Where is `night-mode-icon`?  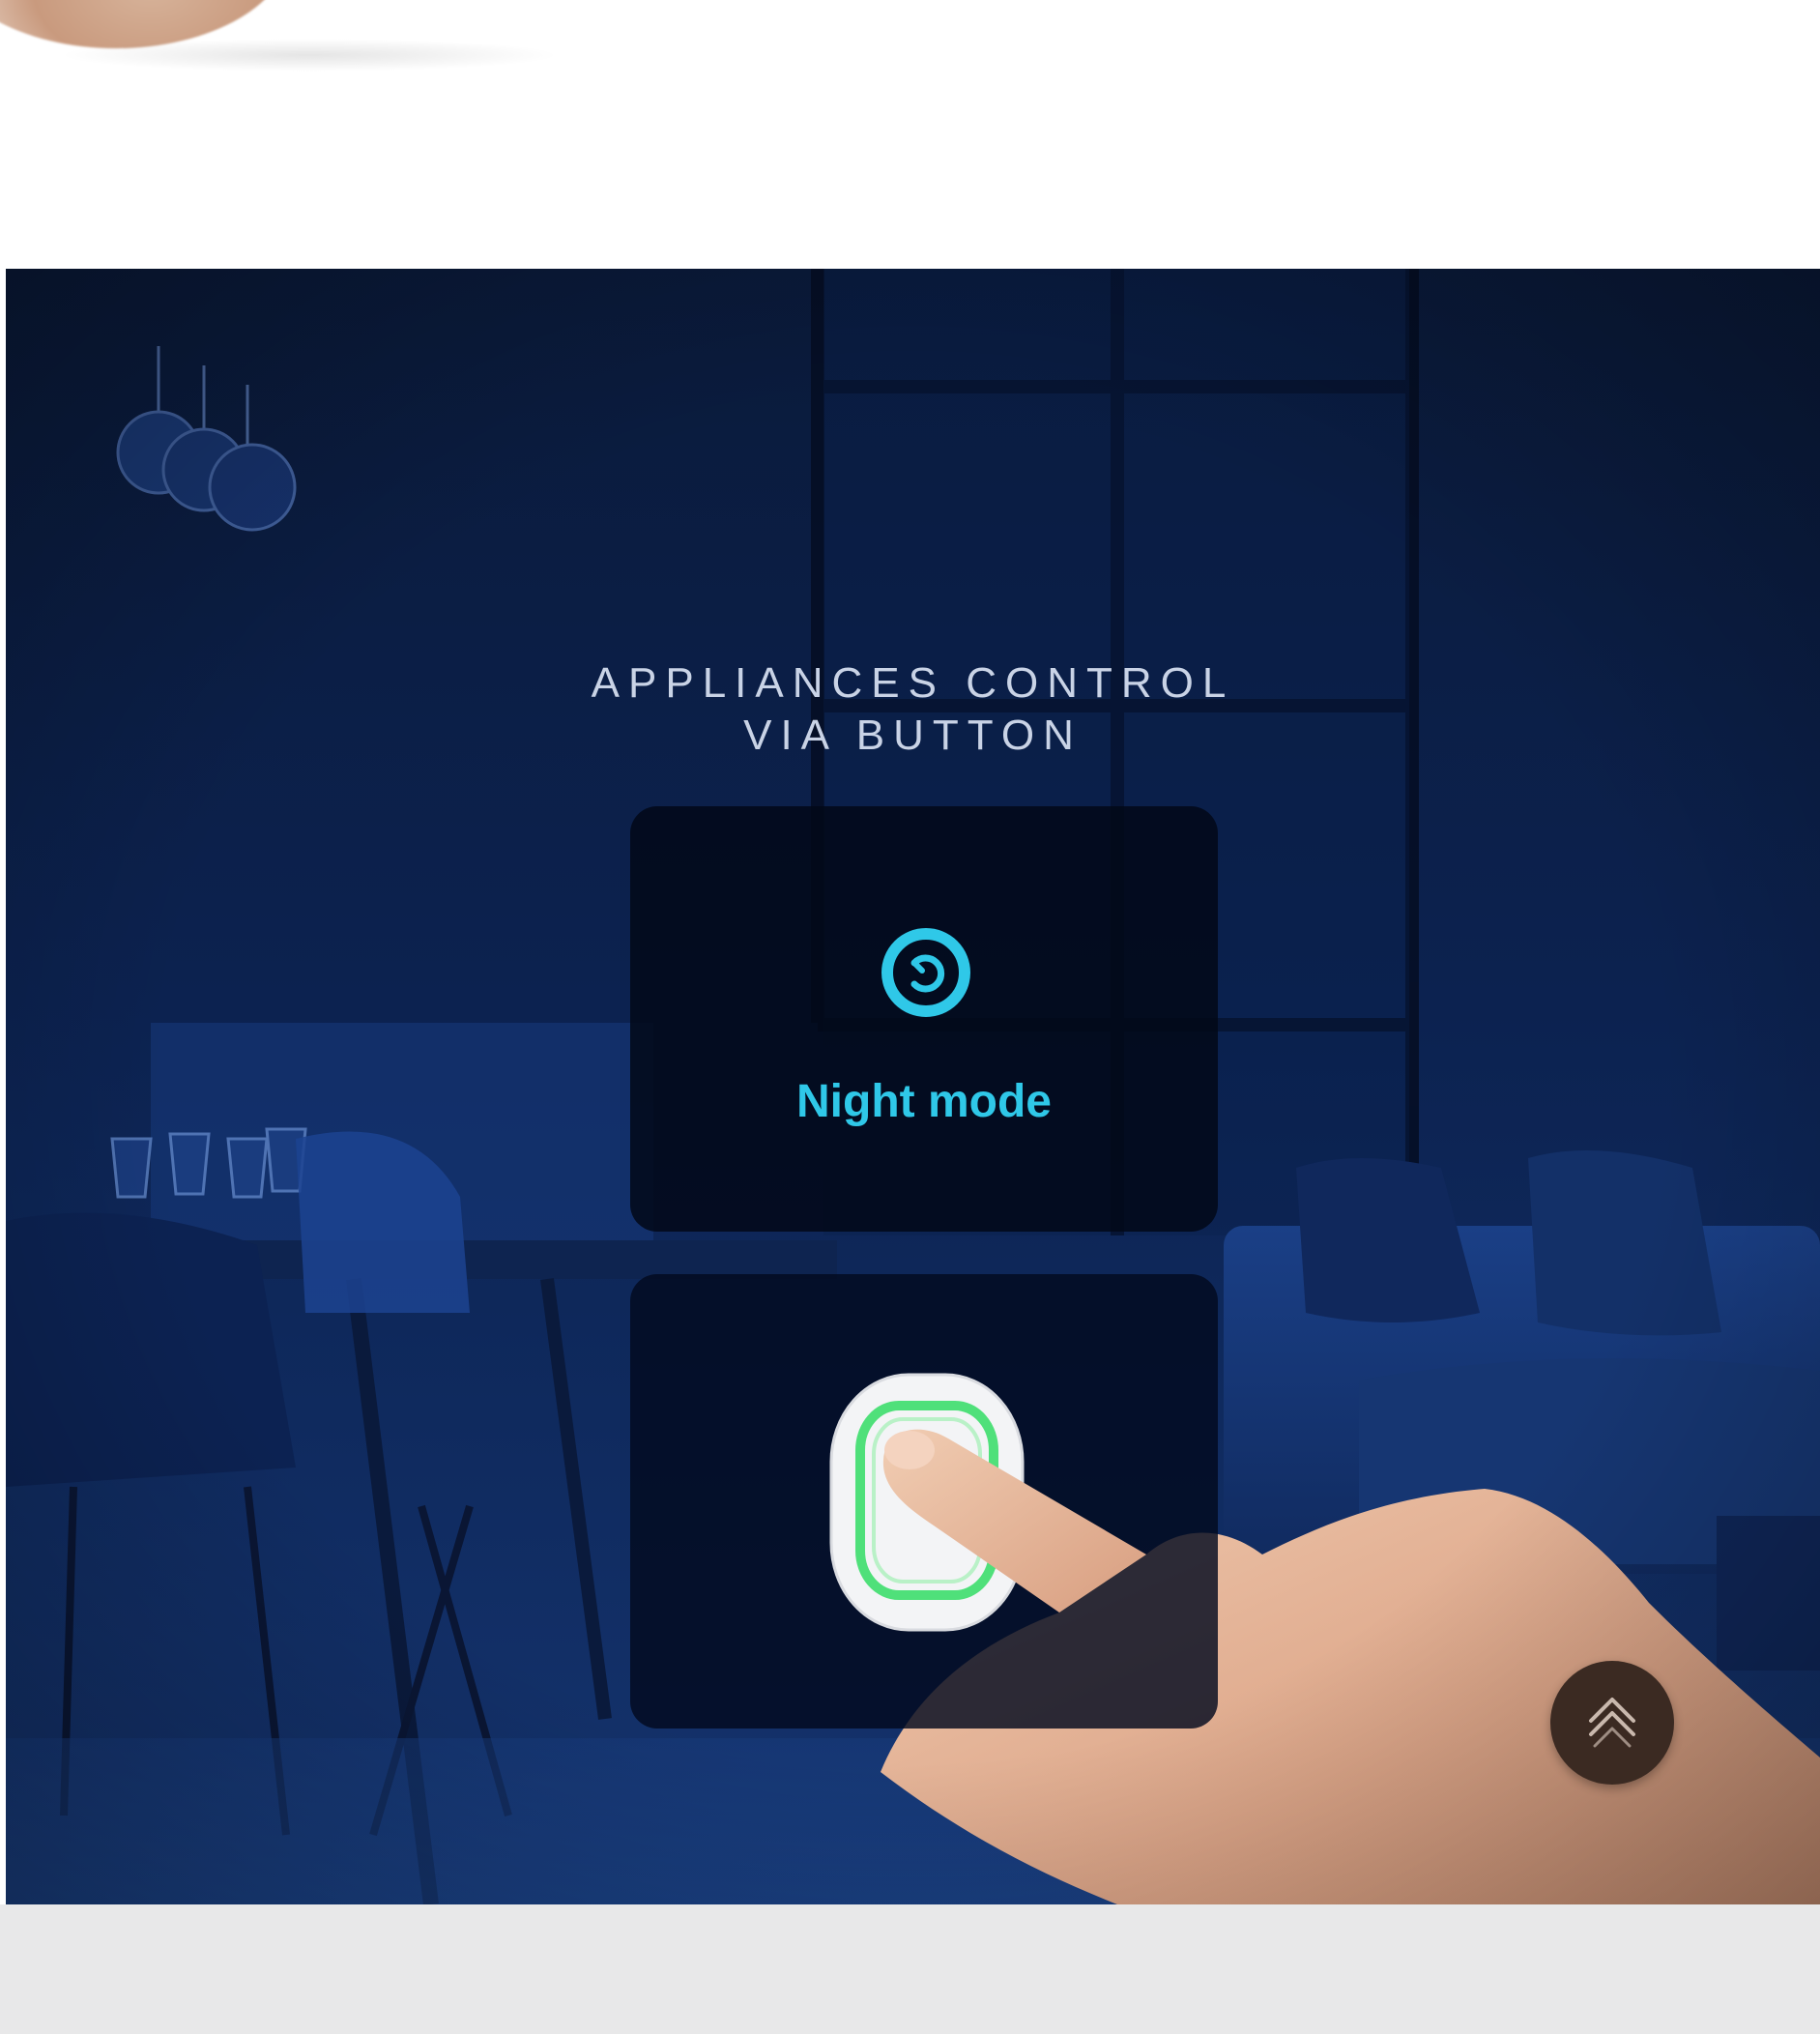
night-mode-icon is located at coordinates (925, 972).